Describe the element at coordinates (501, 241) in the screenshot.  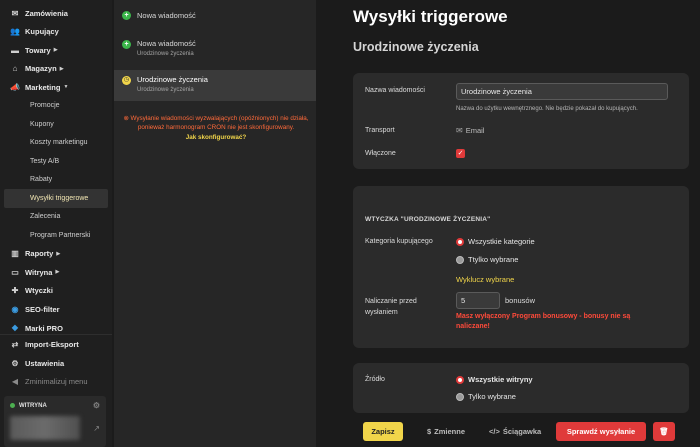
I see `radio-all-categories-label: Wszystkie kategorie` at that location.